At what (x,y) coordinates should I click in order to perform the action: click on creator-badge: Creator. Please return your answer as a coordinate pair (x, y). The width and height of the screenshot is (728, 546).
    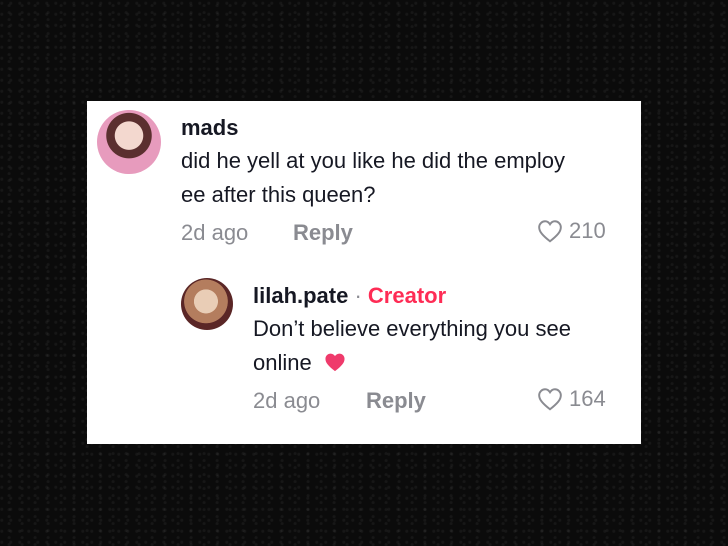
    Looking at the image, I should click on (407, 295).